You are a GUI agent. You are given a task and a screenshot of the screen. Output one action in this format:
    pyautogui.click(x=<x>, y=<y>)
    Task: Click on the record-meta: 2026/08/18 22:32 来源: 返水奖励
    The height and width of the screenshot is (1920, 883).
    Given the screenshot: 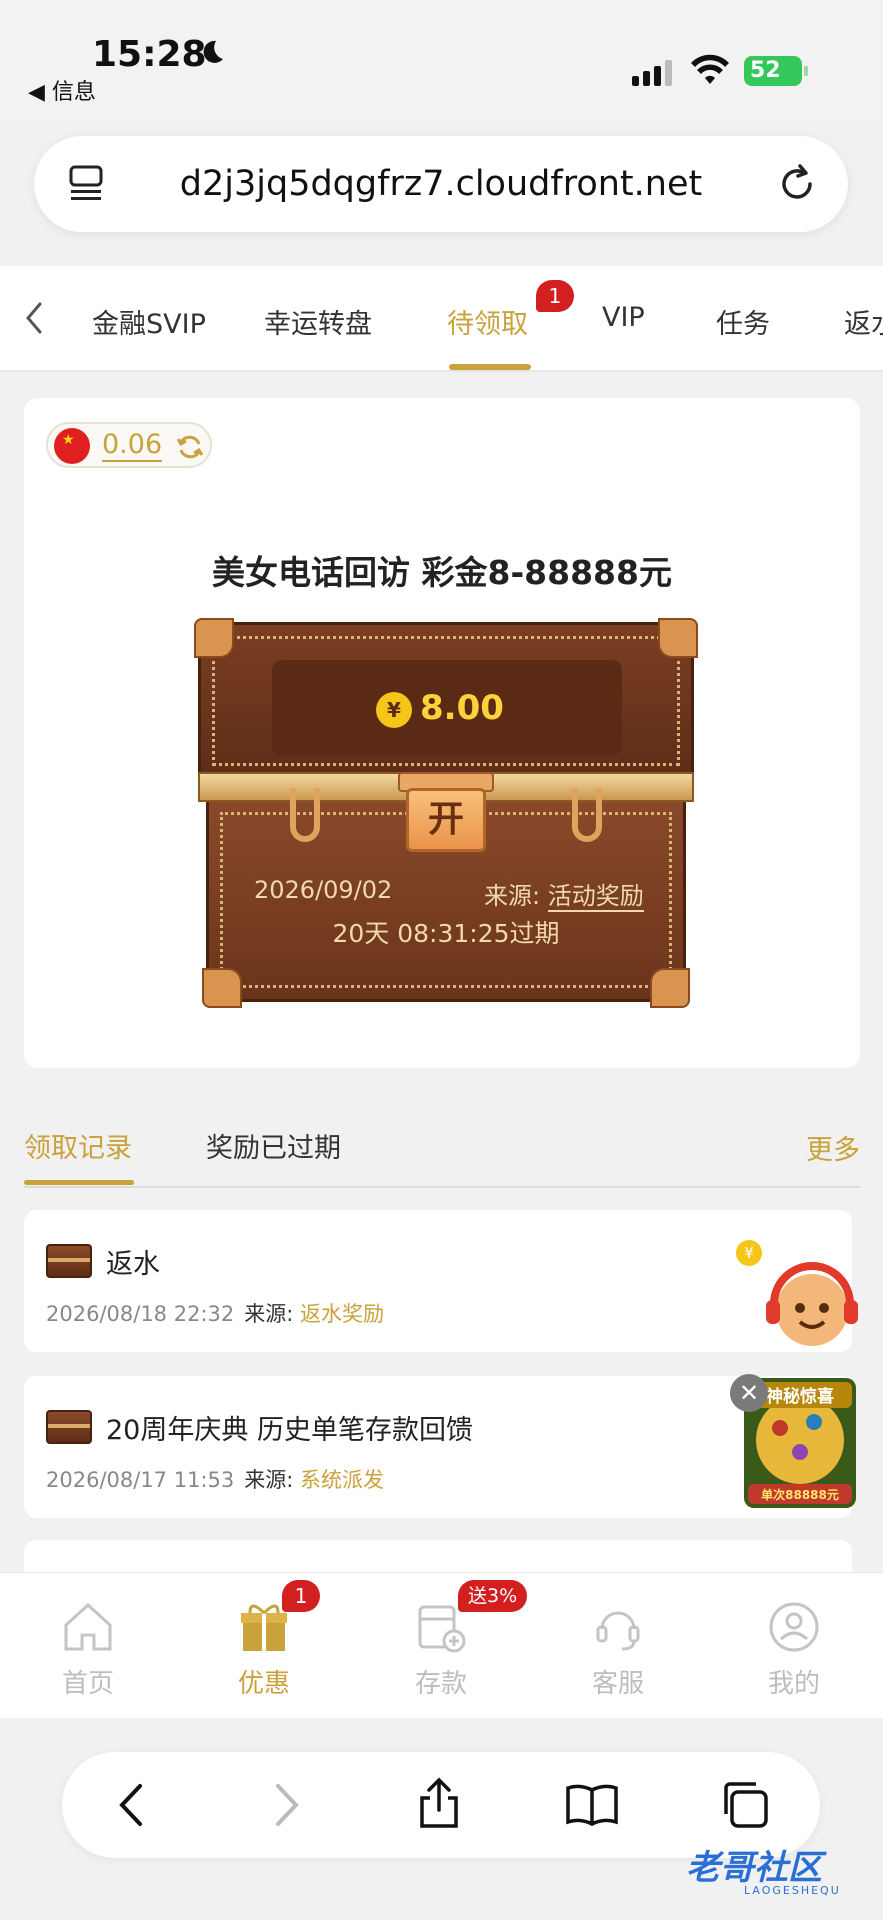 What is the action you would take?
    pyautogui.click(x=215, y=1313)
    